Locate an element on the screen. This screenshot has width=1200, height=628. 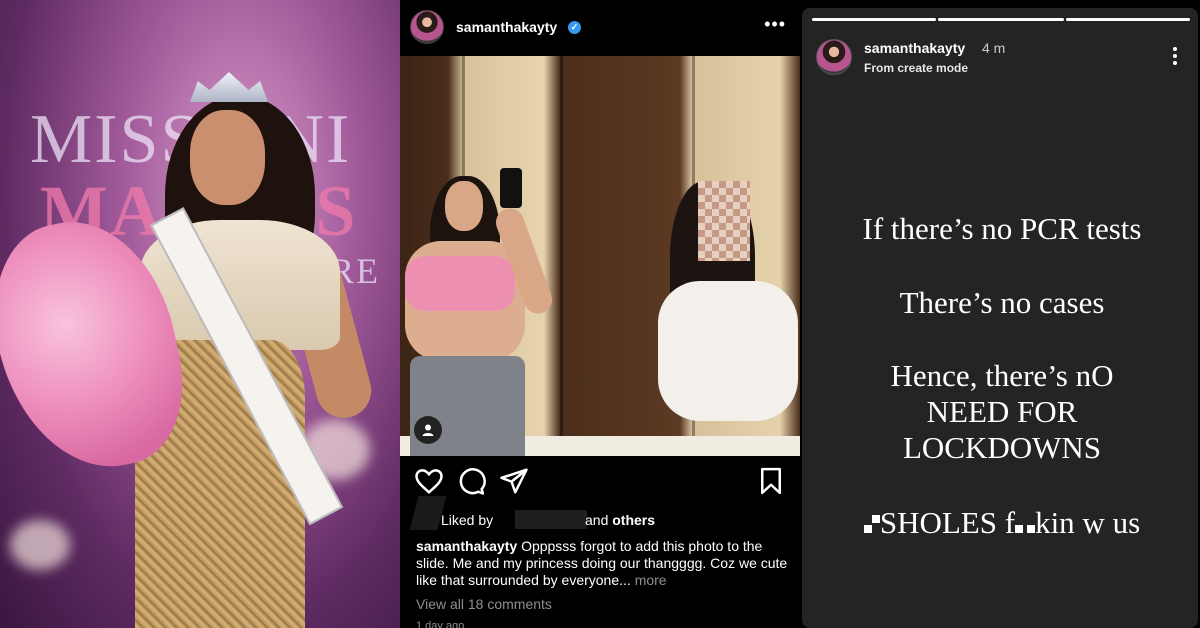
story-text-line: Hence, there’s nO is located at coordinates (1002, 375).